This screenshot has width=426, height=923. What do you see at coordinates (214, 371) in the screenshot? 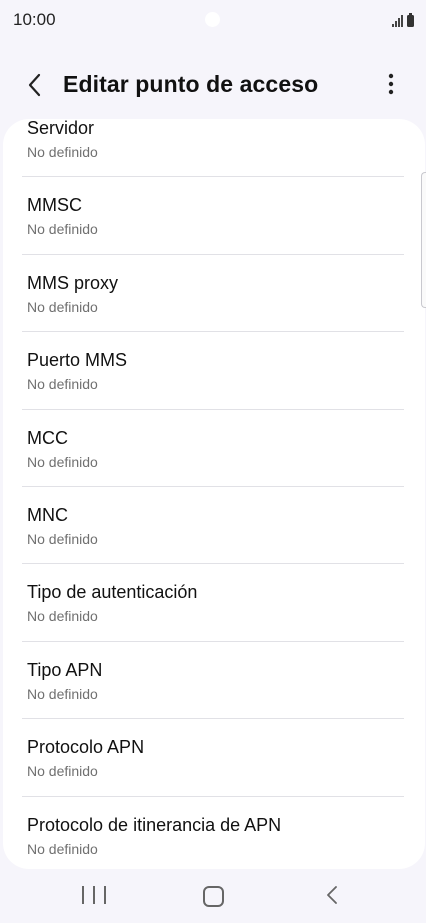
I see `list-item-puerto-mms: Puerto MMS No definido` at bounding box center [214, 371].